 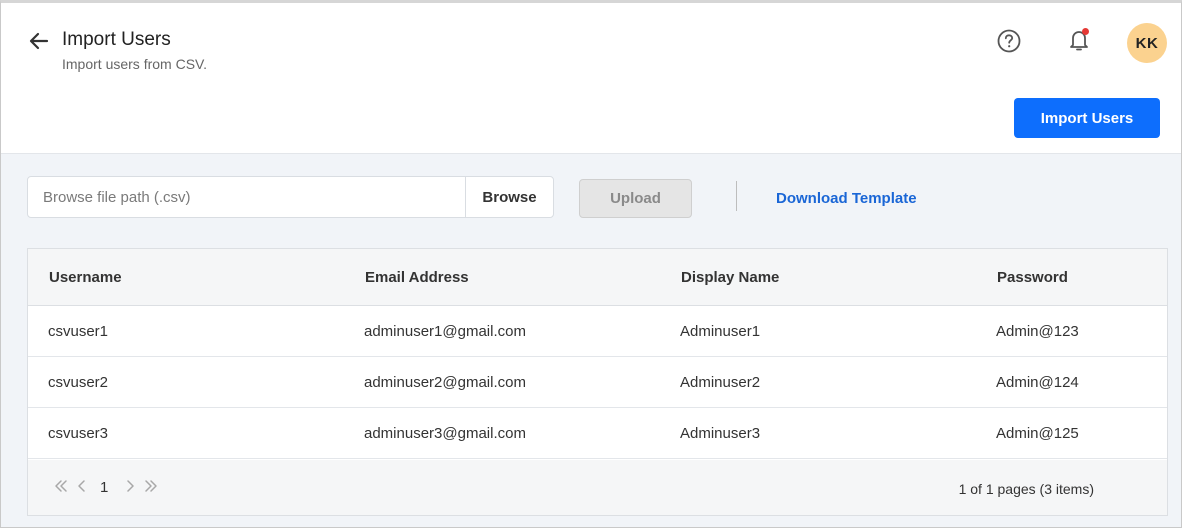 What do you see at coordinates (445, 433) in the screenshot?
I see `cell-email: adminuser3@gmail.com` at bounding box center [445, 433].